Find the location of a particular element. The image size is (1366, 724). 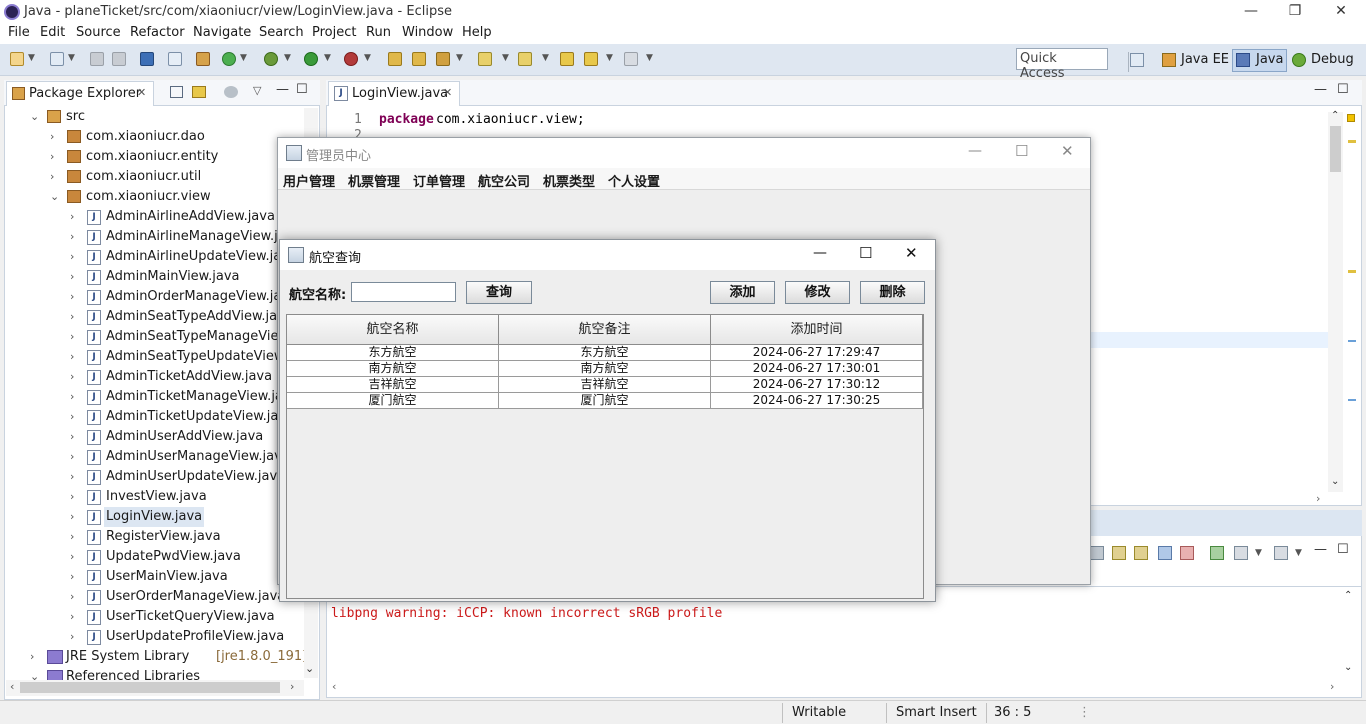

editor-tab-close-icon: ✕ is located at coordinates (447, 92).